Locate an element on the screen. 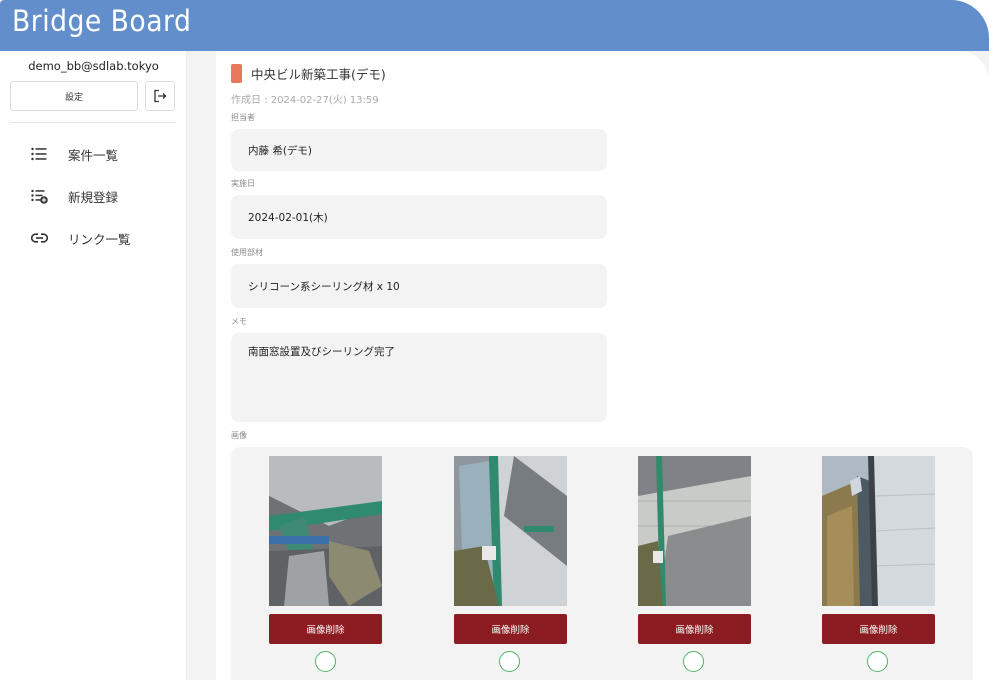  sidebar-item-label: 新規登録 is located at coordinates (93, 197).